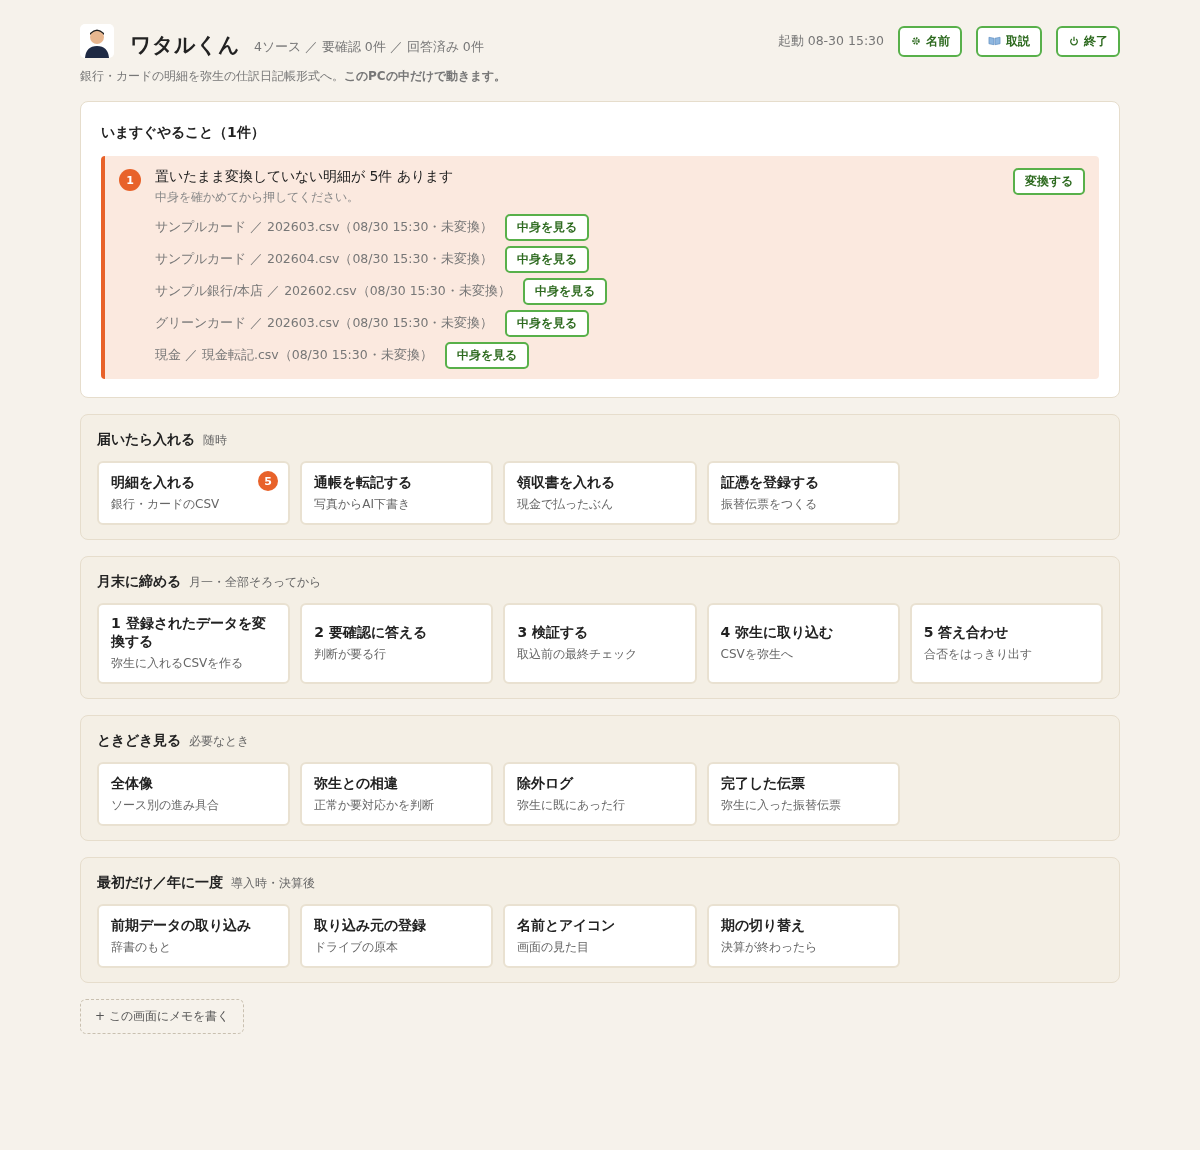 Image resolution: width=1200 pixels, height=1150 pixels. I want to click on action-card: 証憑を登録する 振替伝票をつくる, so click(803, 493).